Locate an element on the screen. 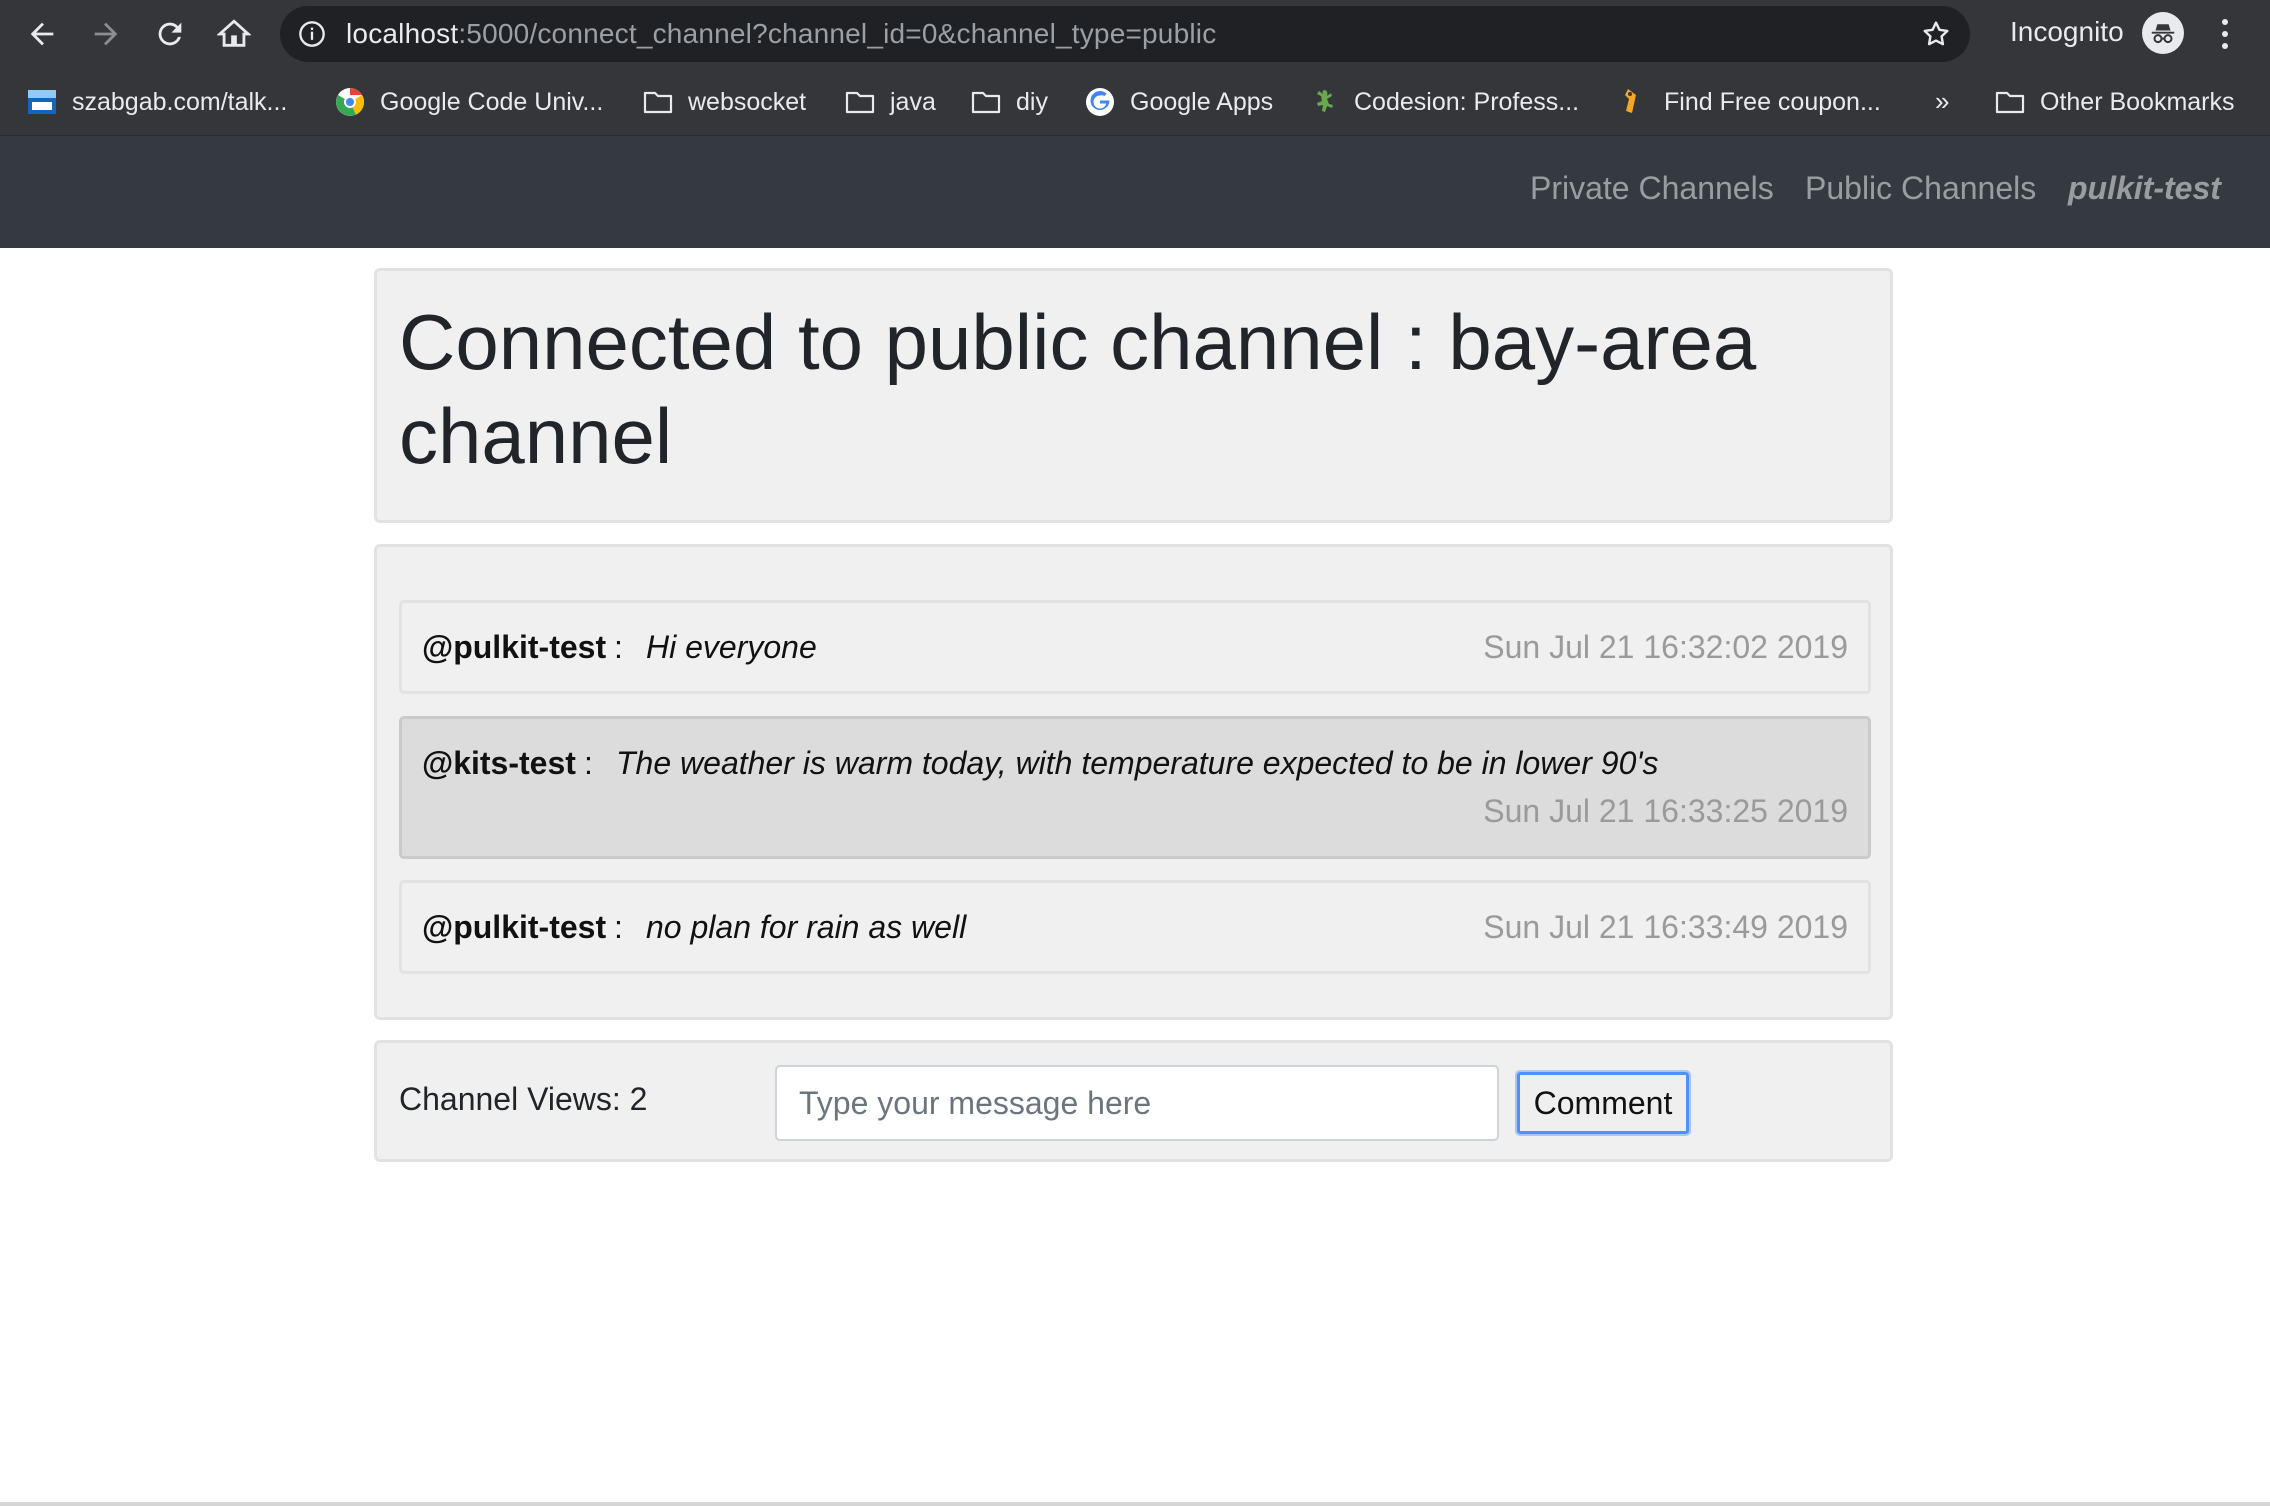  bookmark-folder: java is located at coordinates (890, 102).